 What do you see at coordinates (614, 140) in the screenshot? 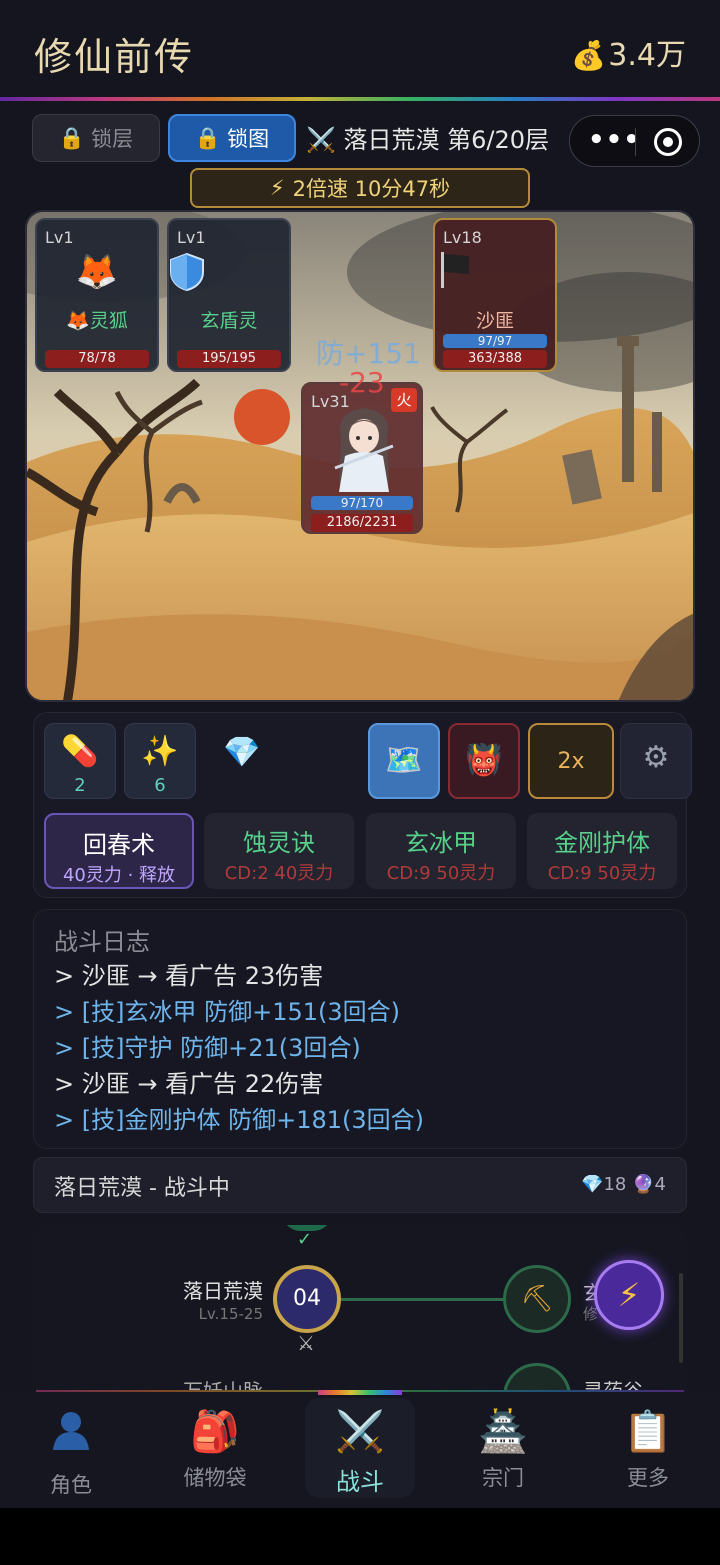
I see `more-icon: •••` at bounding box center [614, 140].